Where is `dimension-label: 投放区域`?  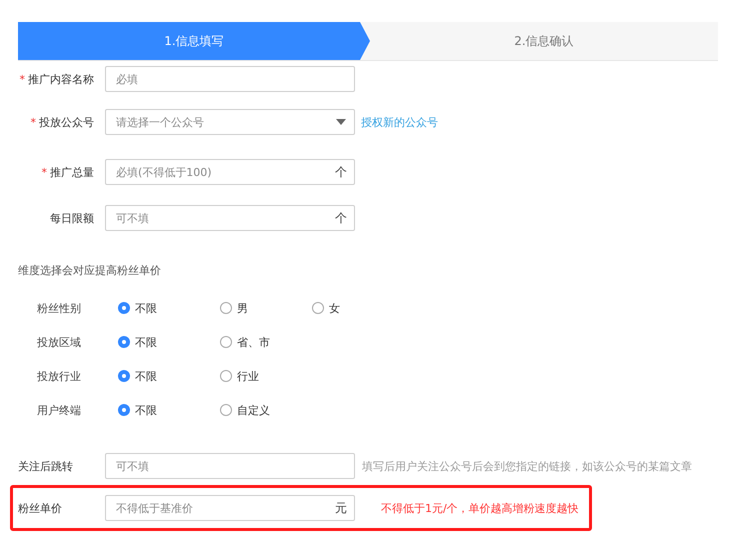
dimension-label: 投放区域 is located at coordinates (59, 342).